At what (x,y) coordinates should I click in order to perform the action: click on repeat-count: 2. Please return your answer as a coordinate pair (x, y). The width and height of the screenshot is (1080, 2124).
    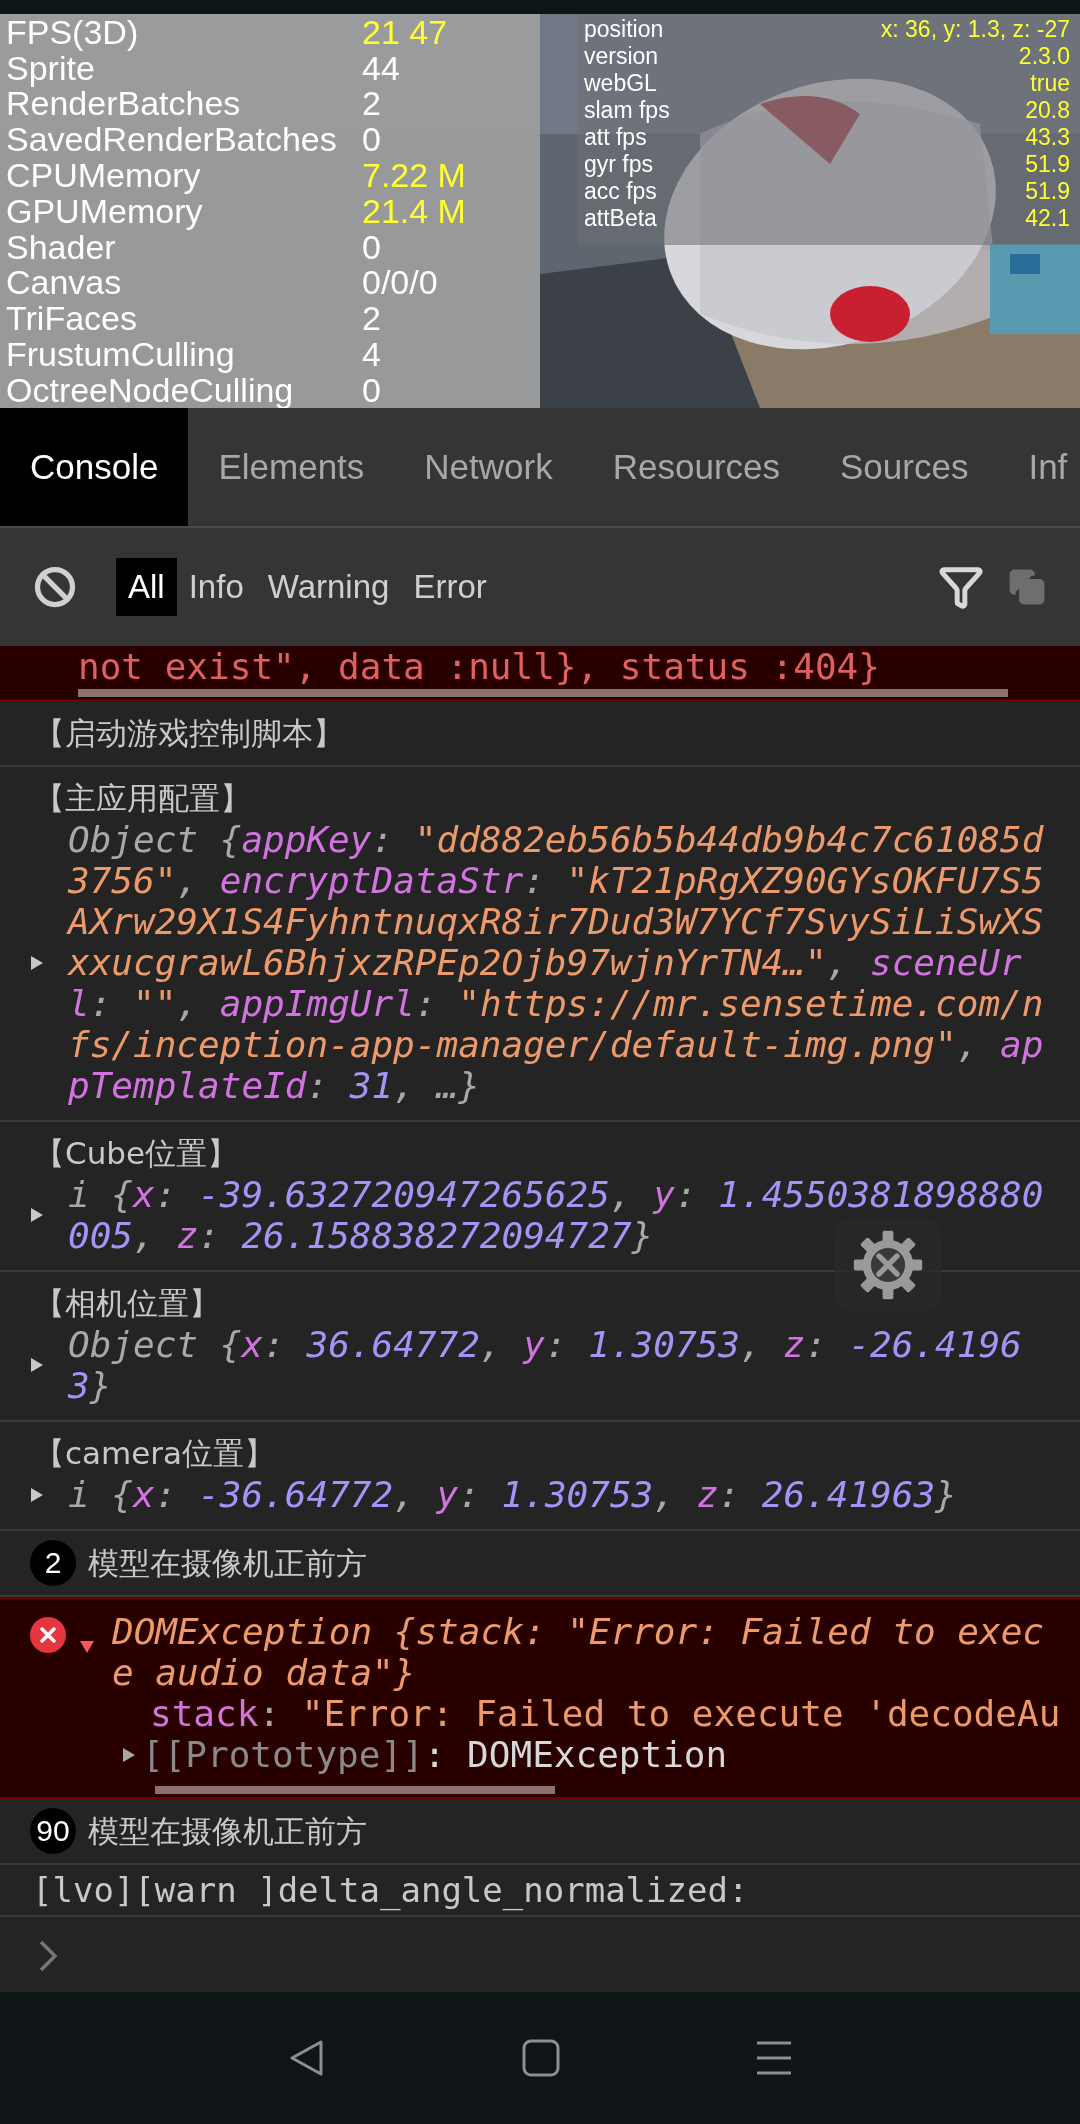
    Looking at the image, I should click on (53, 1563).